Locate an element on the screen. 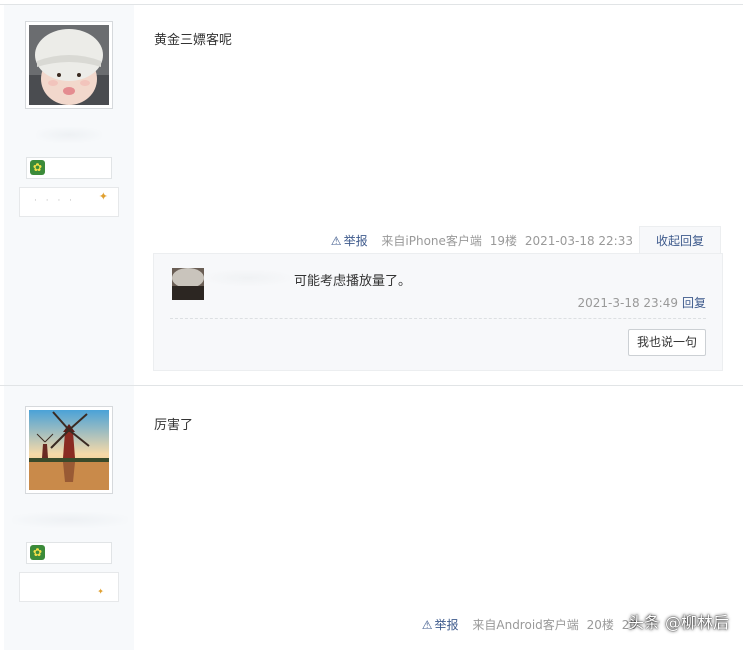 The width and height of the screenshot is (743, 650). reply-user-name-blurred is located at coordinates (248, 278).